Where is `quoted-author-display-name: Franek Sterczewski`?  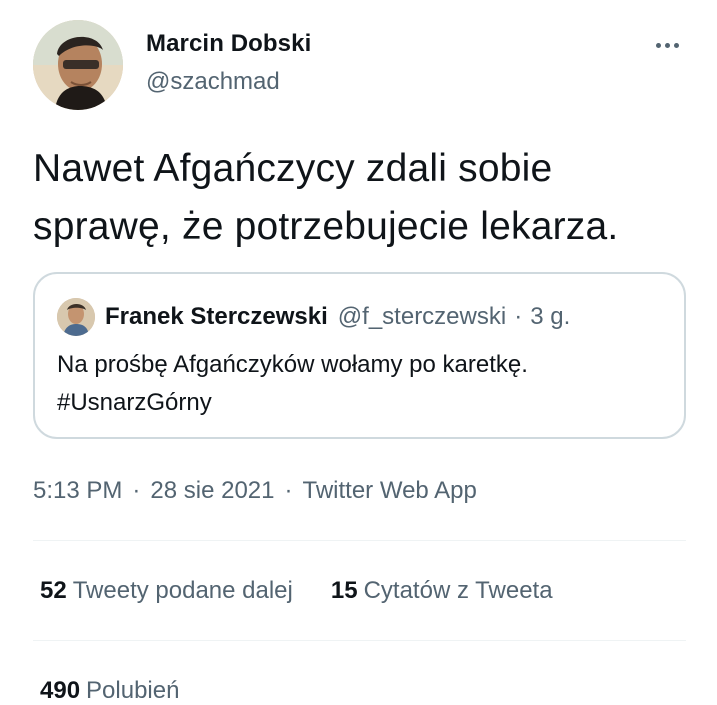
quoted-author-display-name: Franek Sterczewski is located at coordinates (216, 316).